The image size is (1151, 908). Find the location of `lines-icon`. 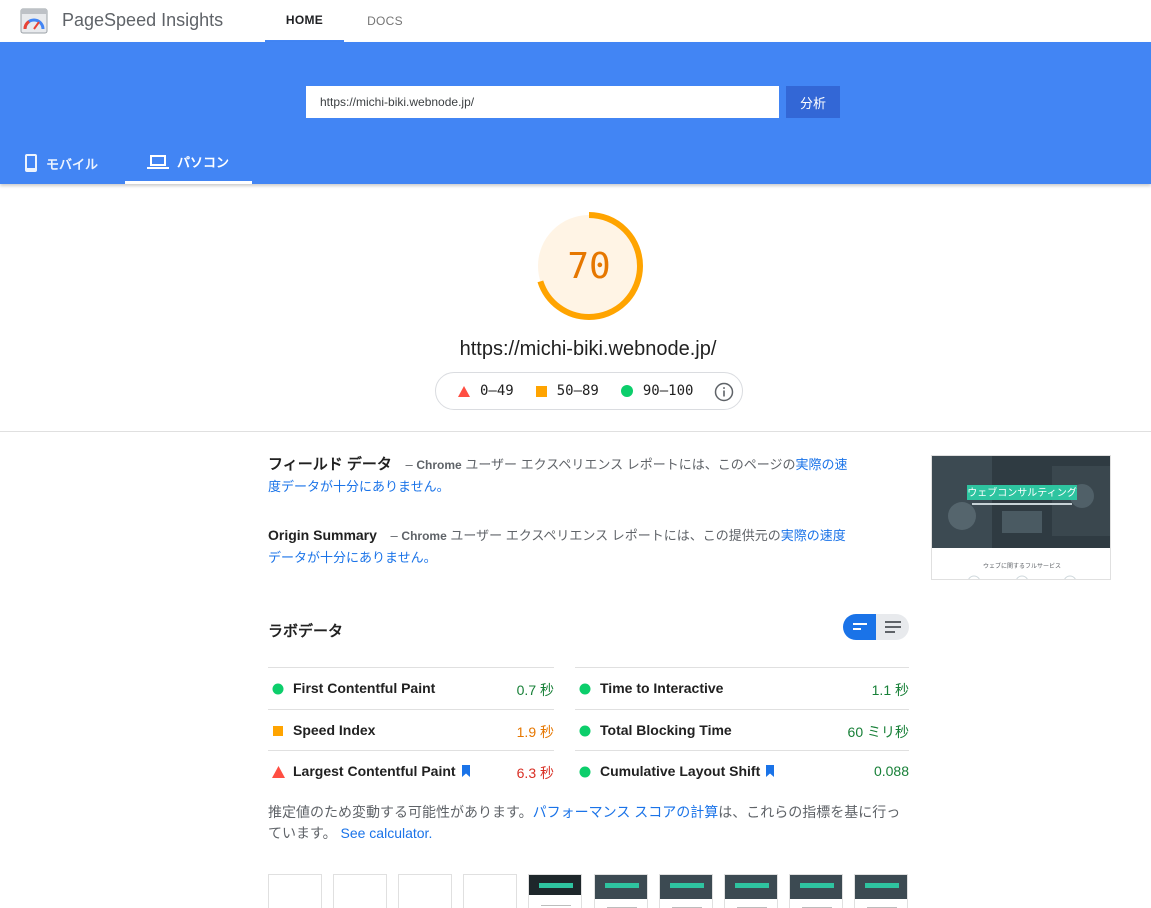

lines-icon is located at coordinates (892, 627).